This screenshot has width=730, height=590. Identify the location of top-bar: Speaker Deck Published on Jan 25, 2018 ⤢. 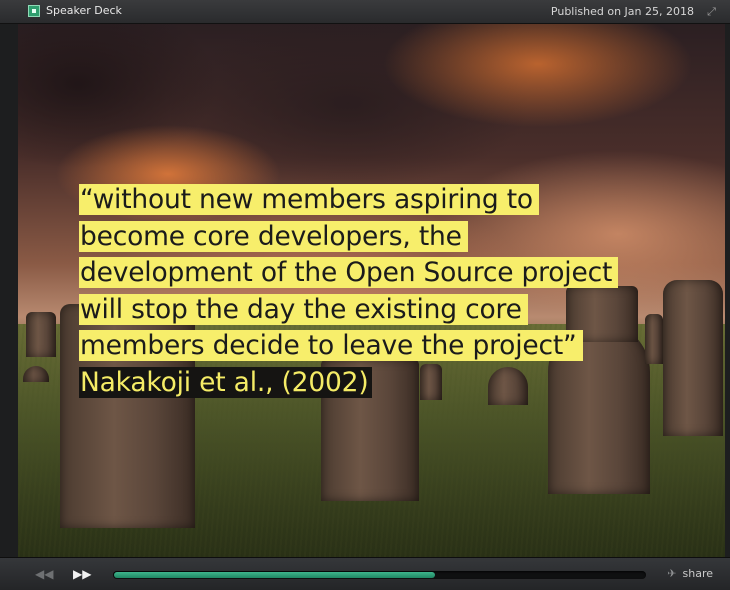
(365, 12).